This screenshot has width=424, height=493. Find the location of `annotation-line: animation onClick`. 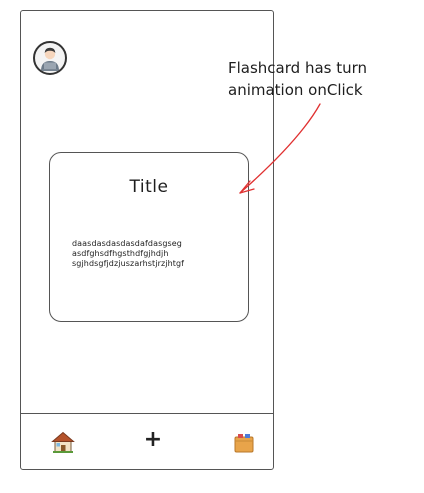

annotation-line: animation onClick is located at coordinates (295, 90).